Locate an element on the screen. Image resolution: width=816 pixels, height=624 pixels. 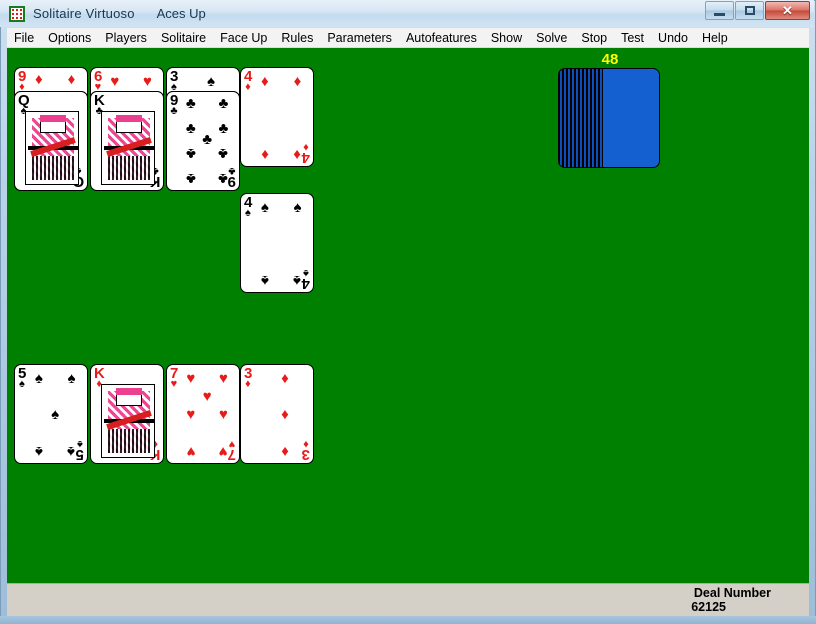
card-corner: 5 ♠ is located at coordinates (22, 378).